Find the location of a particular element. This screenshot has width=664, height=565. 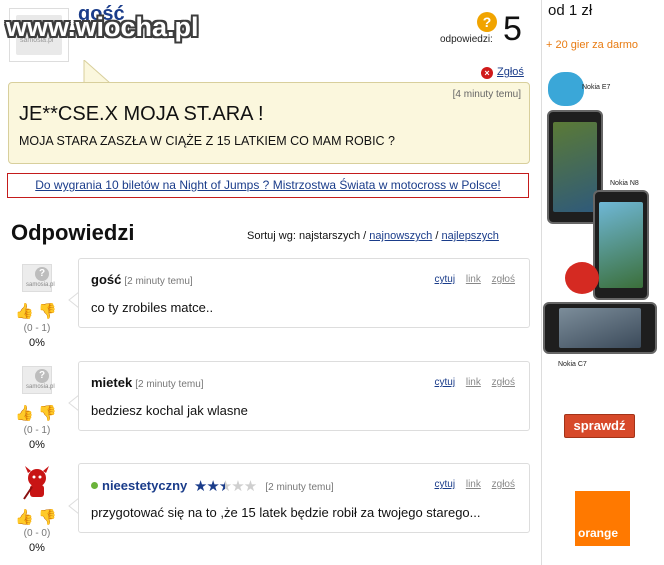

help-icon: ? is located at coordinates (487, 22).